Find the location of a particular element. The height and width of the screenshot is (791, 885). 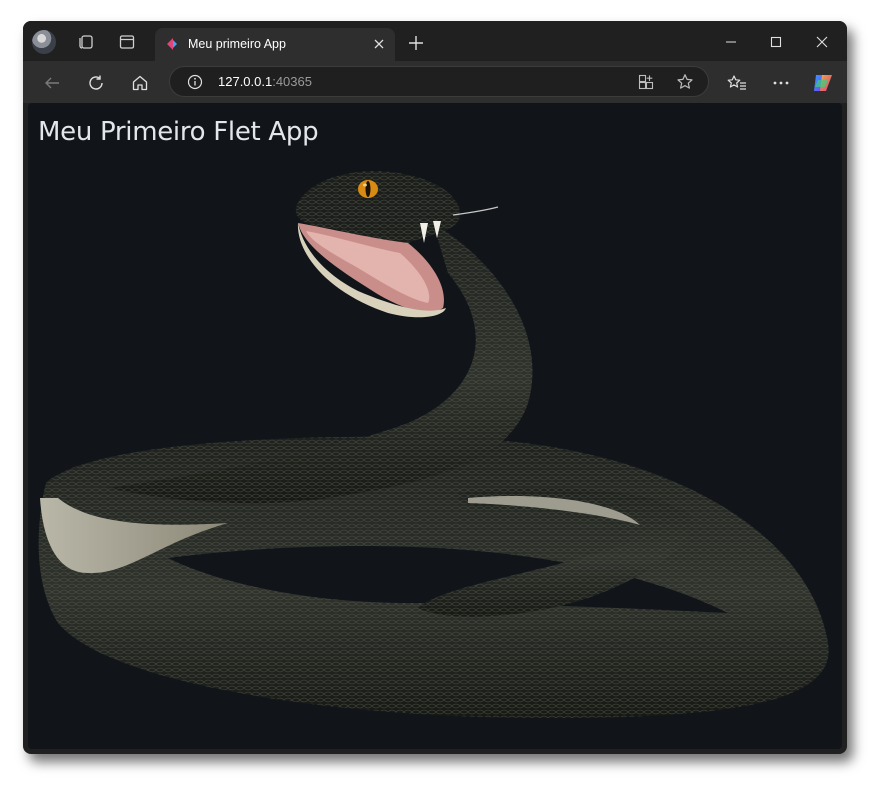

tab-title: Meu primeiro App is located at coordinates (237, 44).